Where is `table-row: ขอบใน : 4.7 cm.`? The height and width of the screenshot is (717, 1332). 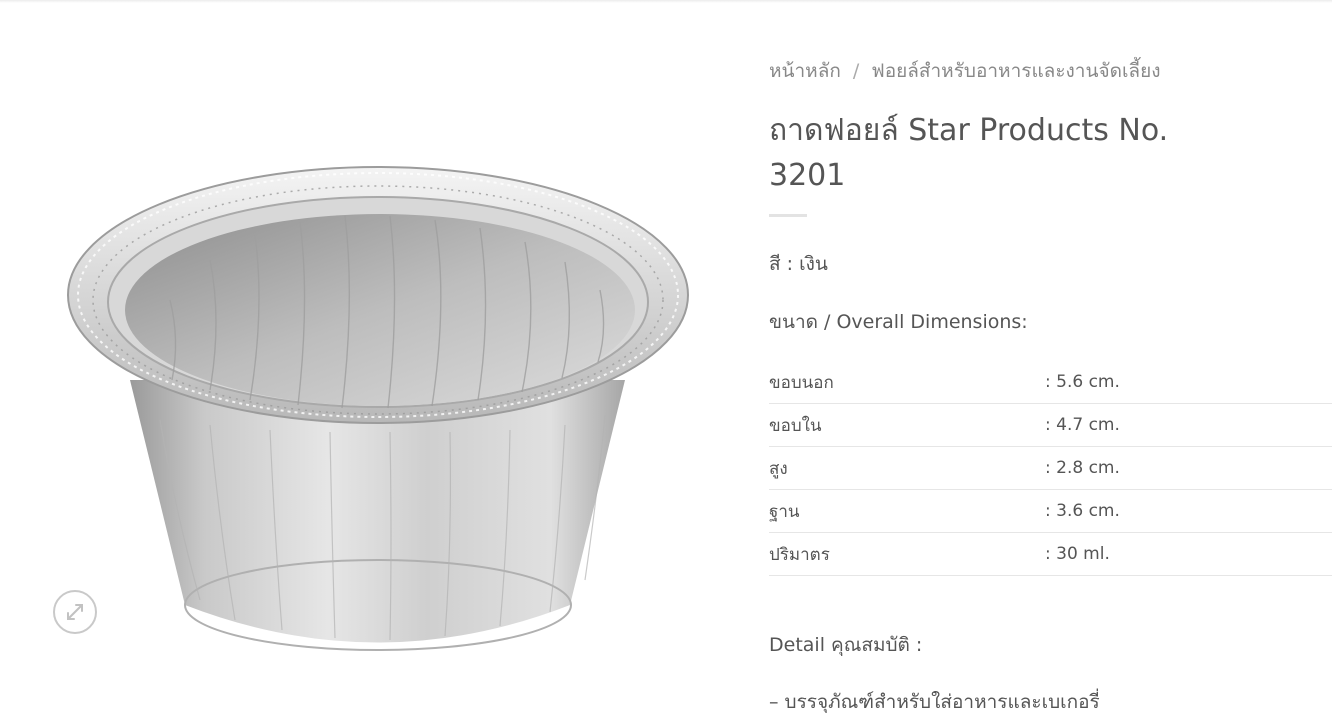 table-row: ขอบใน : 4.7 cm. is located at coordinates (1050, 425).